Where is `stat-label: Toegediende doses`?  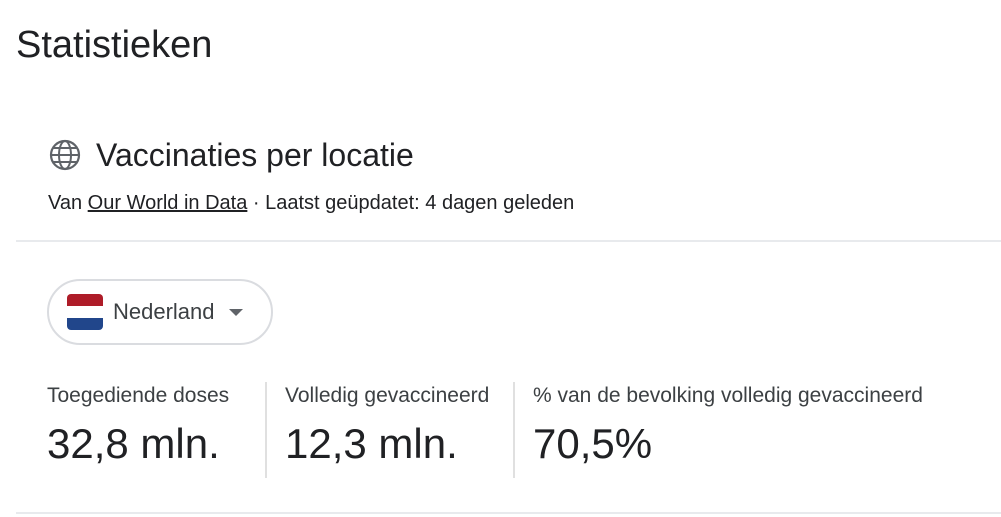 stat-label: Toegediende doses is located at coordinates (138, 395).